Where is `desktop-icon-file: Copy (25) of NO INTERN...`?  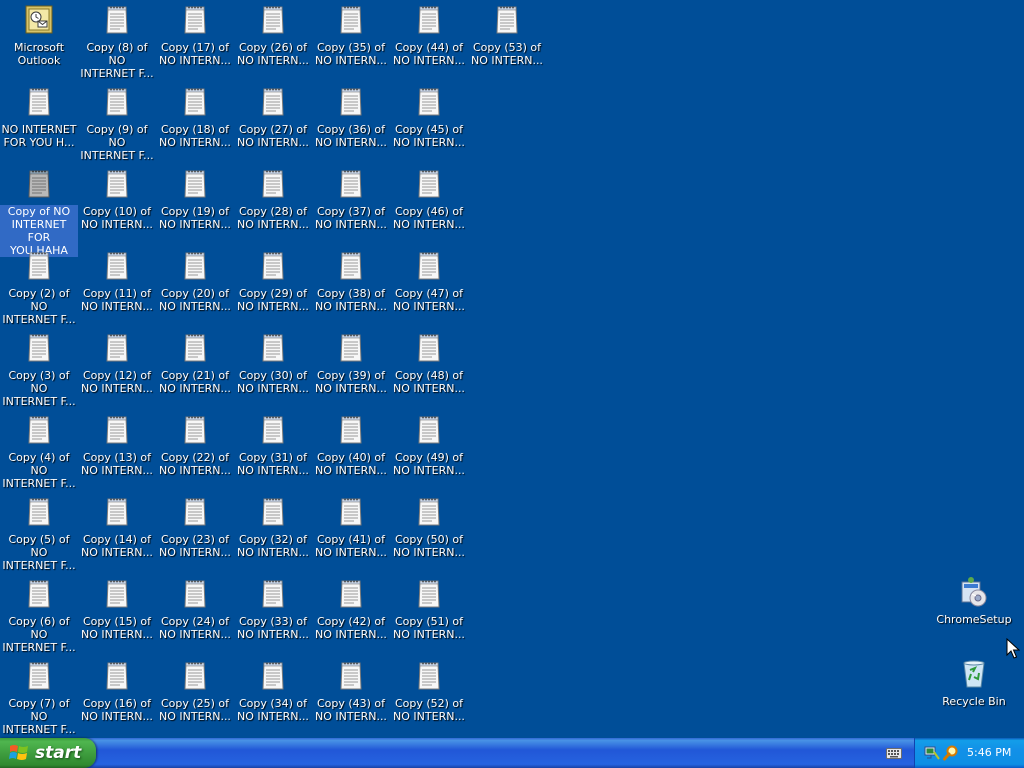 desktop-icon-file: Copy (25) of NO INTERN... is located at coordinates (195, 698).